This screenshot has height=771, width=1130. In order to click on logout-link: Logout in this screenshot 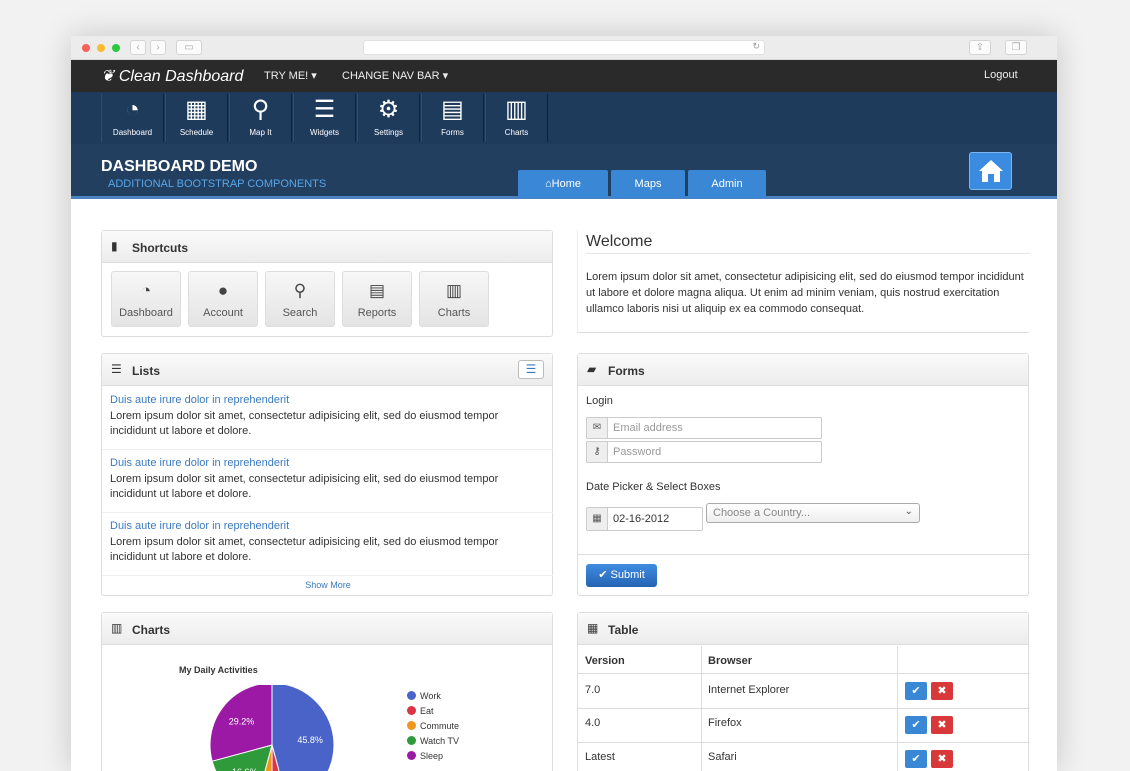, I will do `click(1001, 75)`.